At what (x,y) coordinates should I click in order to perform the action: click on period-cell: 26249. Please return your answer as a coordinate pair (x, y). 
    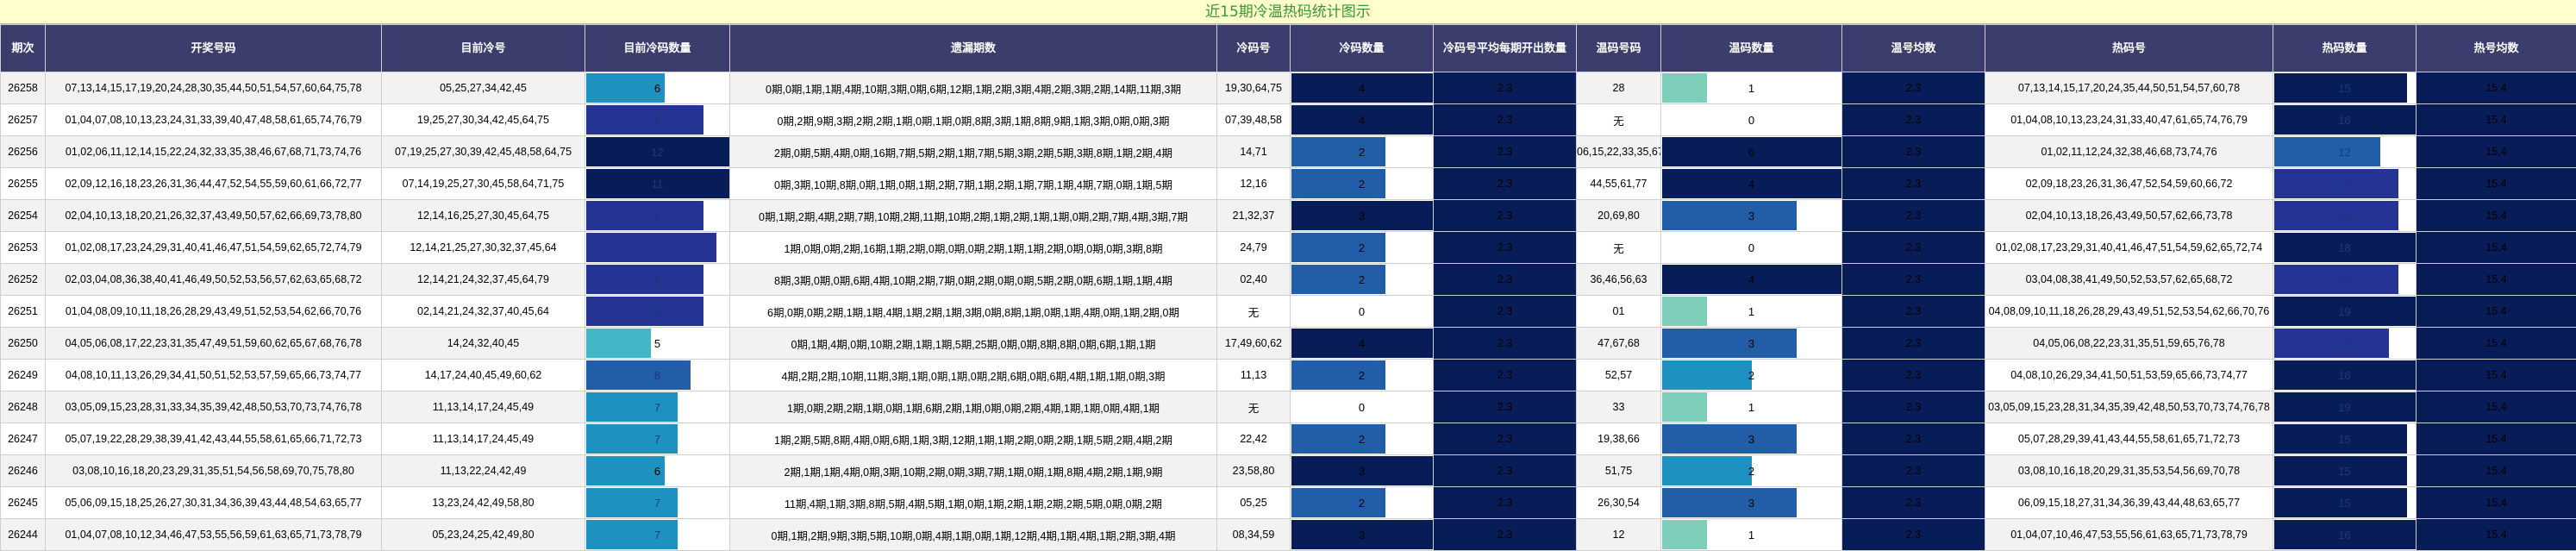
    Looking at the image, I should click on (23, 375).